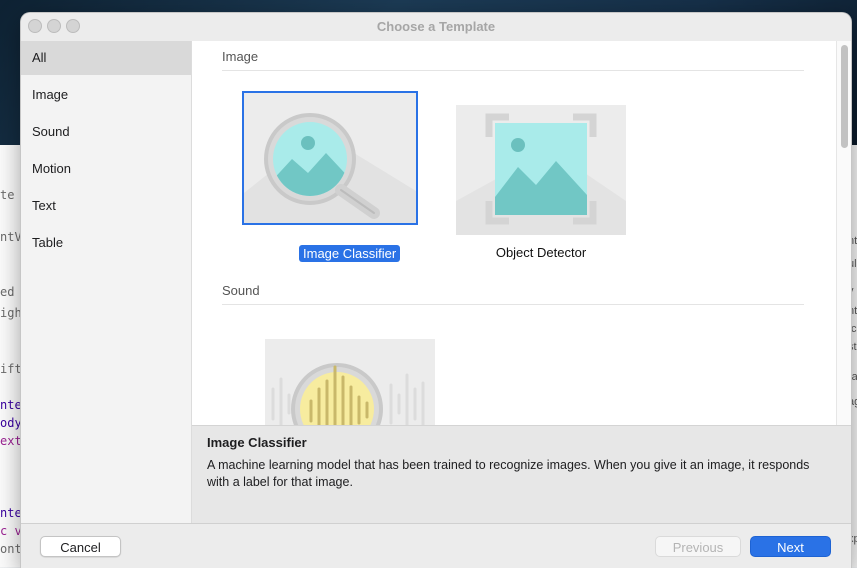  Describe the element at coordinates (11, 549) in the screenshot. I see `code-fragment: ont` at that location.